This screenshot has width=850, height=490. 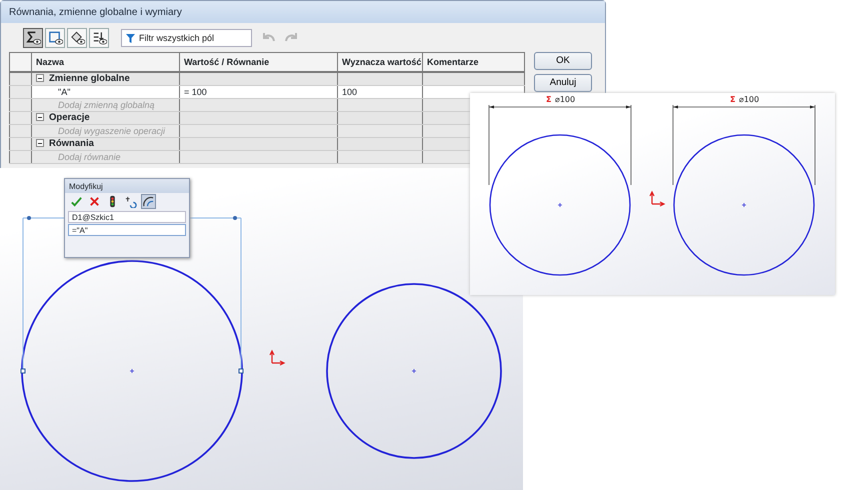 What do you see at coordinates (186, 37) in the screenshot?
I see `filter-field: Filtr wszystkich pól` at bounding box center [186, 37].